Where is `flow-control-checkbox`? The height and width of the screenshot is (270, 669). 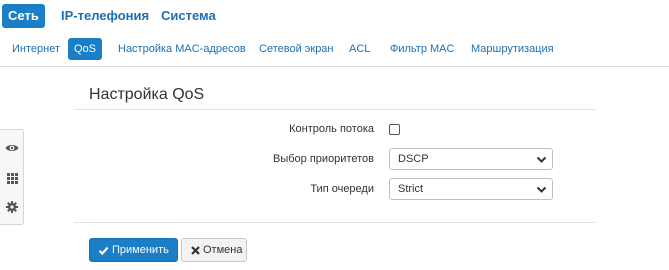
flow-control-checkbox is located at coordinates (394, 129).